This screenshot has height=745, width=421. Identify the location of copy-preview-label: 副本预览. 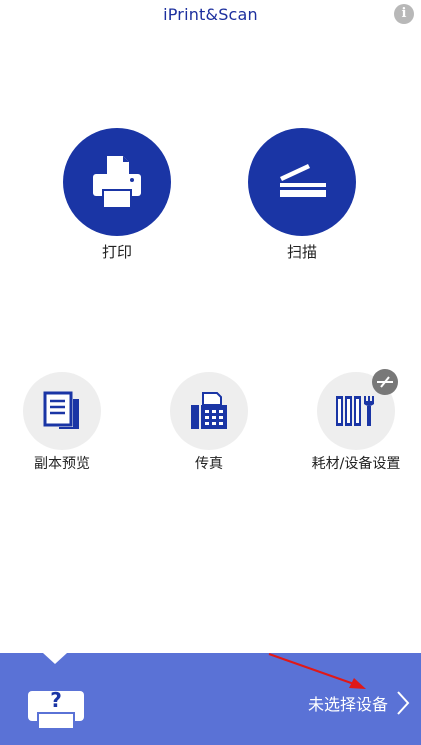
(62, 464).